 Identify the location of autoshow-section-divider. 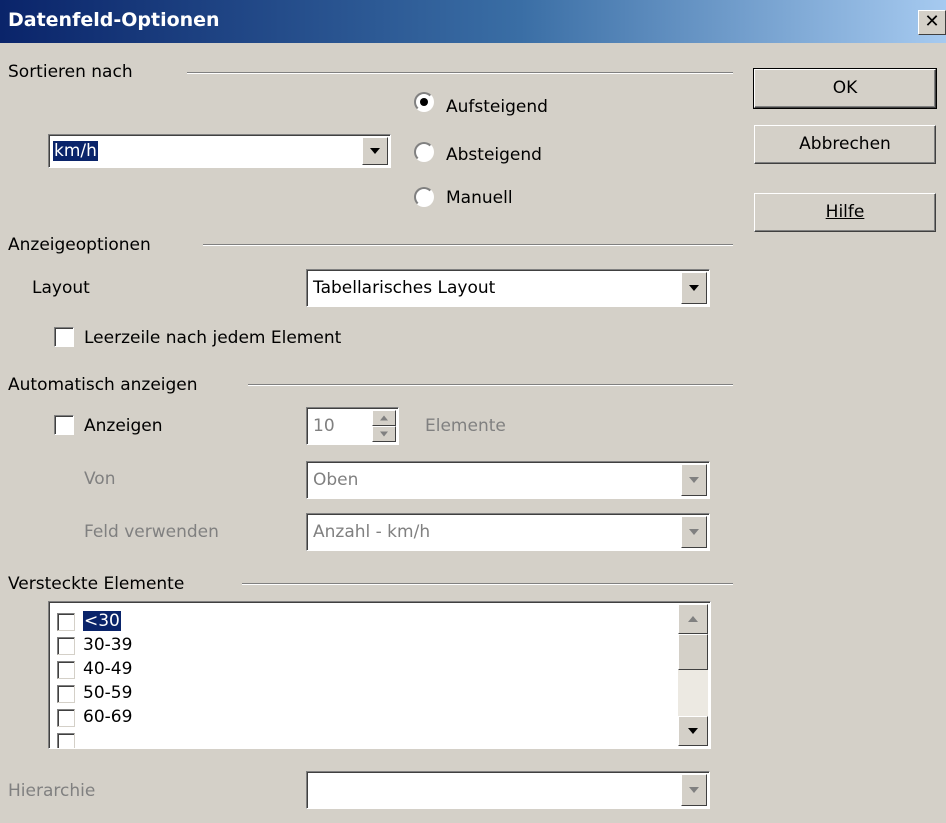
(490, 385).